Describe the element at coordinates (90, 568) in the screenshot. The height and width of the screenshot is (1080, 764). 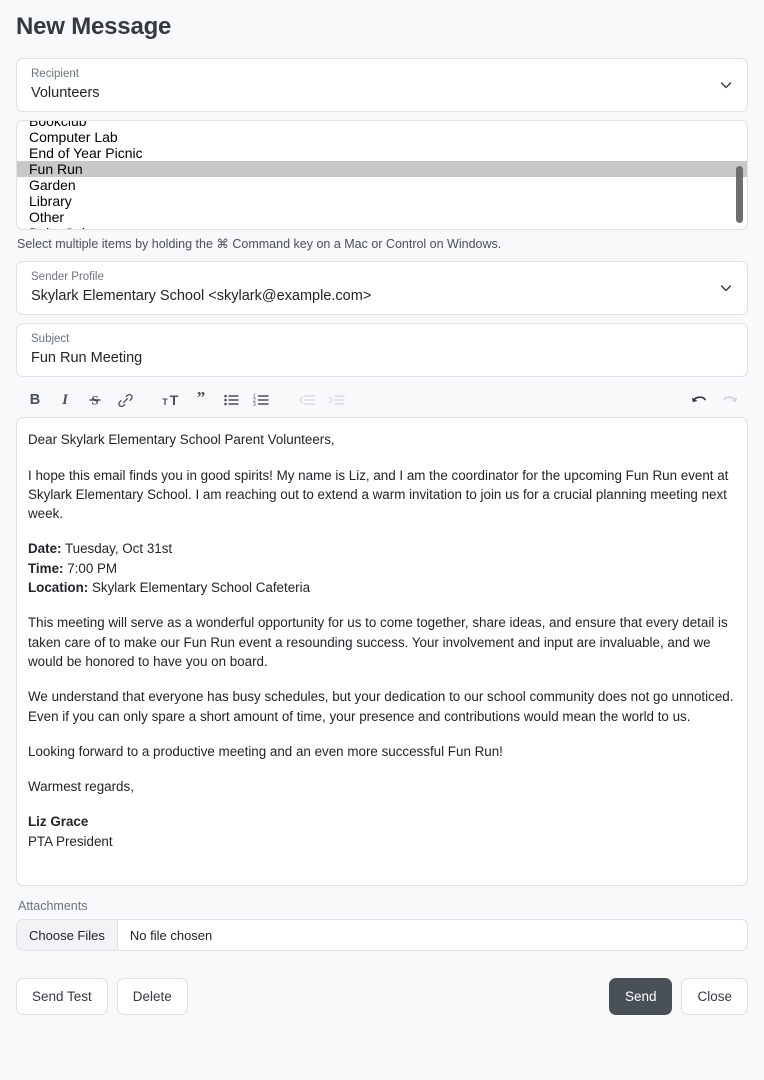
I see `time-value: 7:00 PM` at that location.